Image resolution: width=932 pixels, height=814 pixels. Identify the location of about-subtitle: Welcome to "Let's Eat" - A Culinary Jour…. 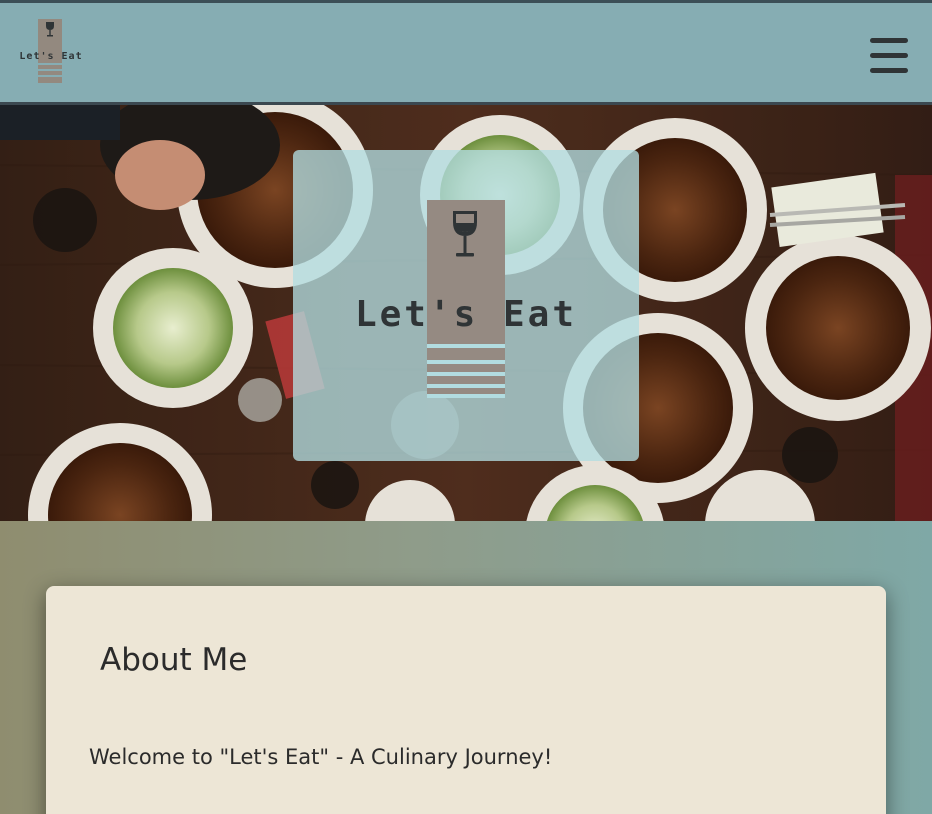
(321, 757).